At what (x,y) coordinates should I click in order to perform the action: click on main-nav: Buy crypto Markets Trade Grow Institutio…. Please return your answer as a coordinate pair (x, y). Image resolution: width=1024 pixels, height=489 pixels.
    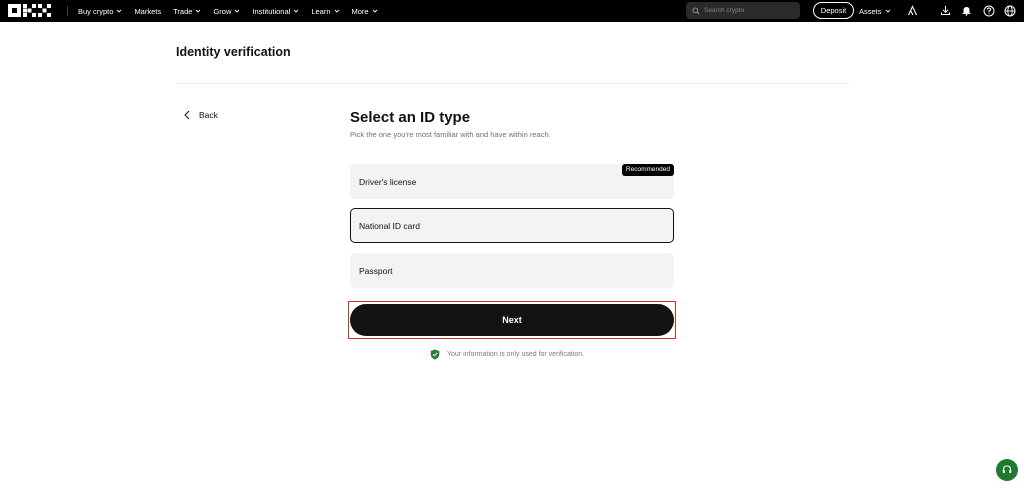
    Looking at the image, I should click on (228, 11).